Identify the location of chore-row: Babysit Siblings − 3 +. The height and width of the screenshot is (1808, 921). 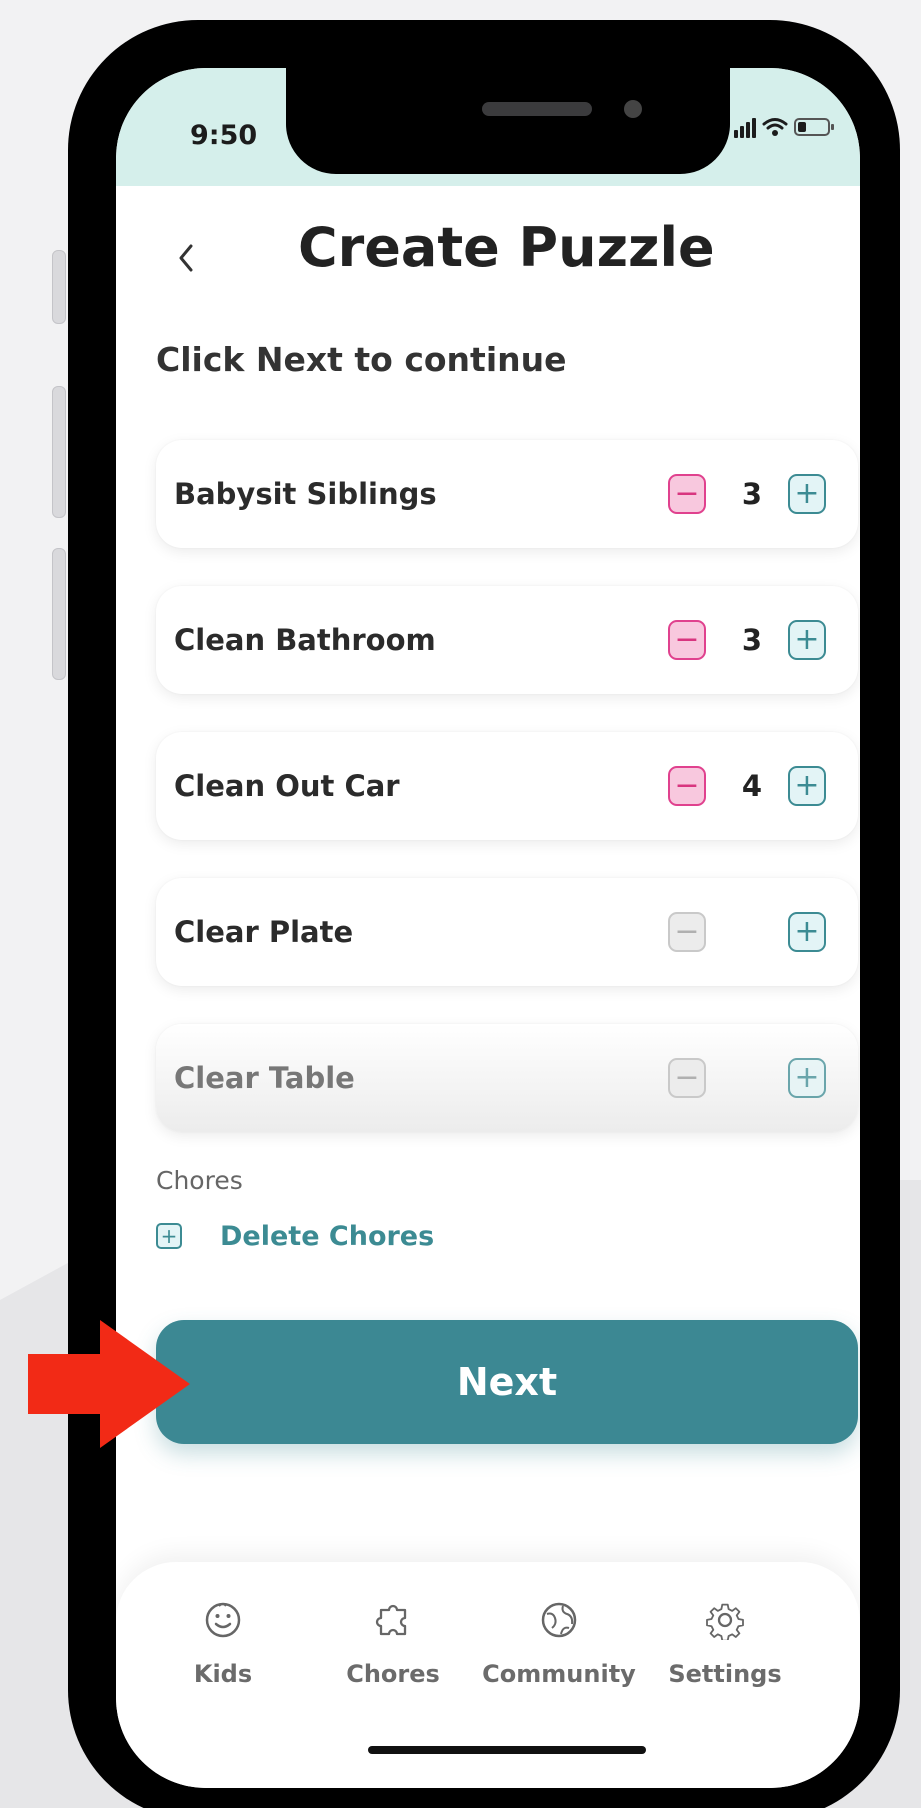
(507, 494).